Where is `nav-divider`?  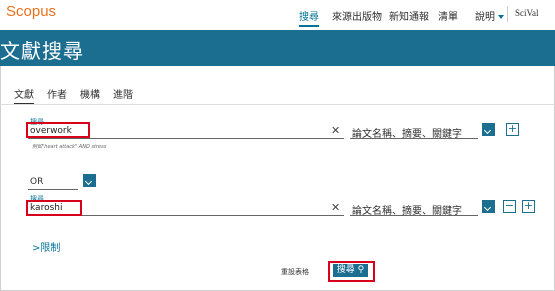
nav-divider is located at coordinates (507, 14).